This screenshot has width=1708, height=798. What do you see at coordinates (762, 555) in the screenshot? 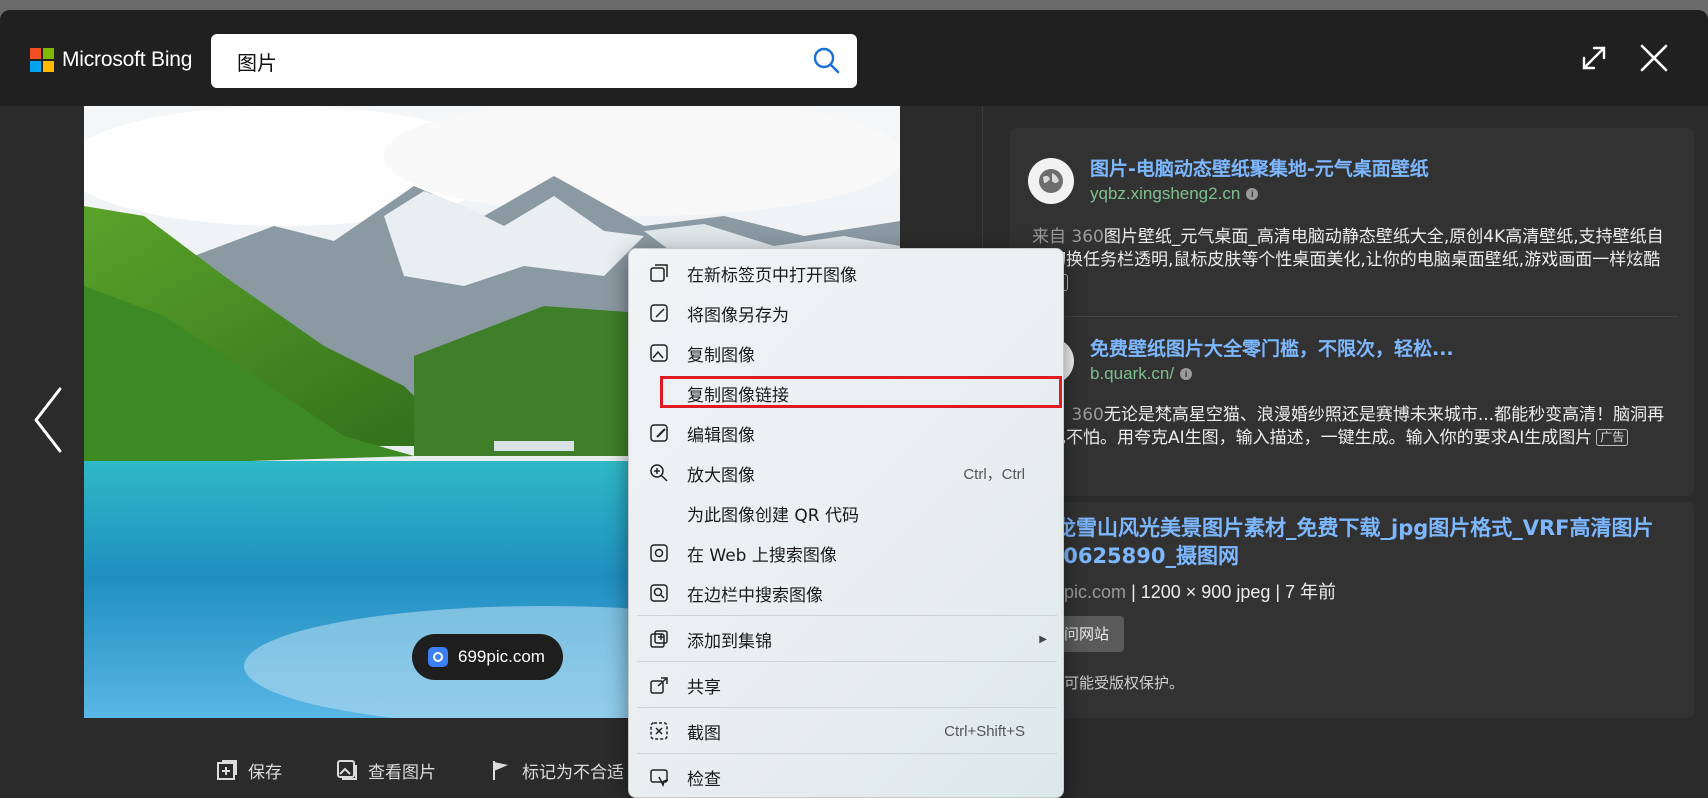
I see `menu-item-label: 在 Web 上搜索图像` at bounding box center [762, 555].